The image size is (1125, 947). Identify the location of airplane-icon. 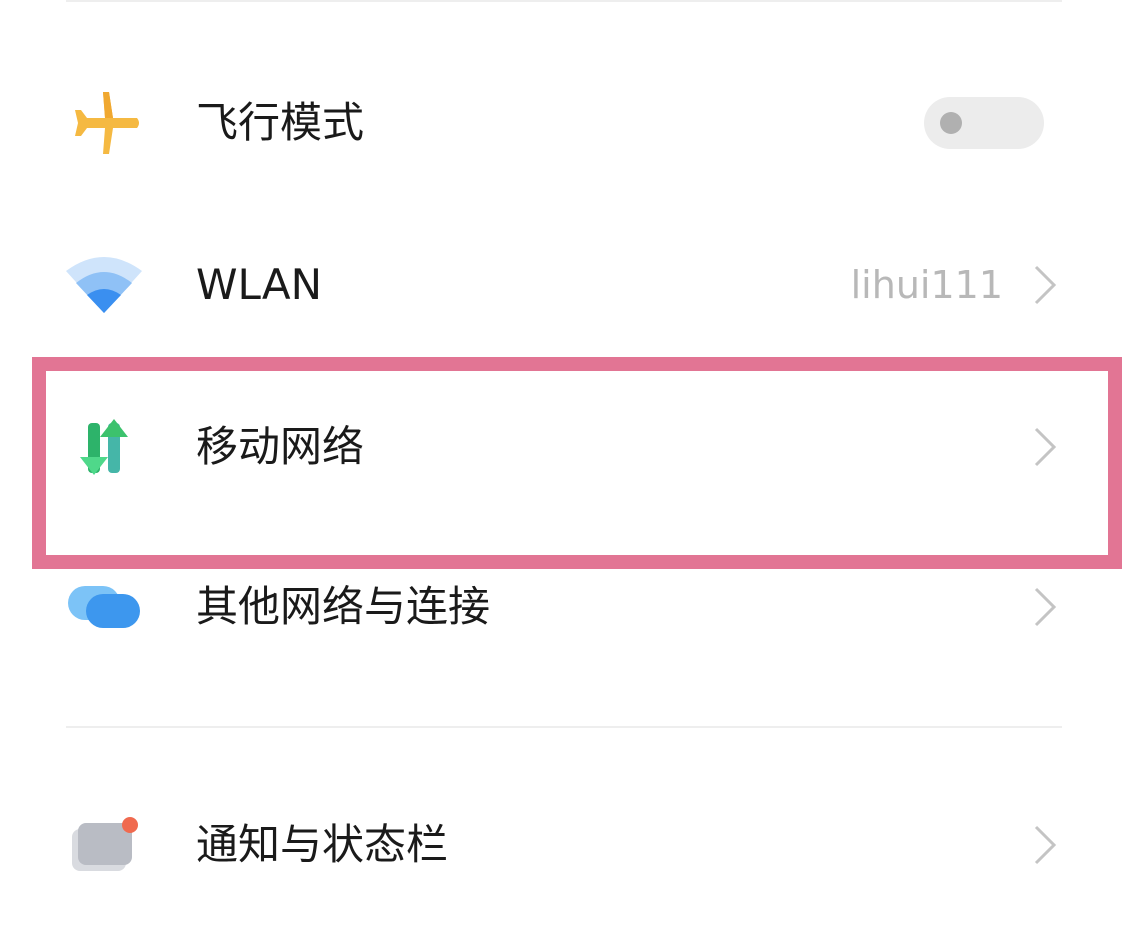
(104, 123).